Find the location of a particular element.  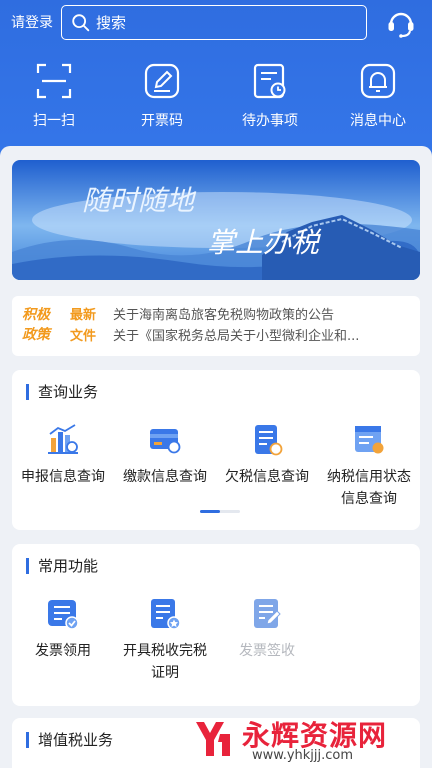

invoice-code-icon is located at coordinates (162, 81).